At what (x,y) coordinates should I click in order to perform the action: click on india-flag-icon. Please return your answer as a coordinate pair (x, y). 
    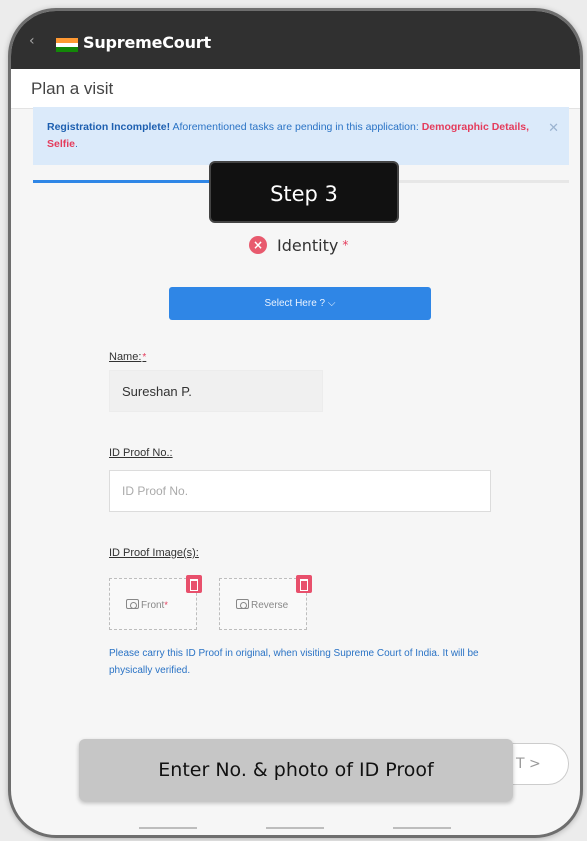
    Looking at the image, I should click on (67, 45).